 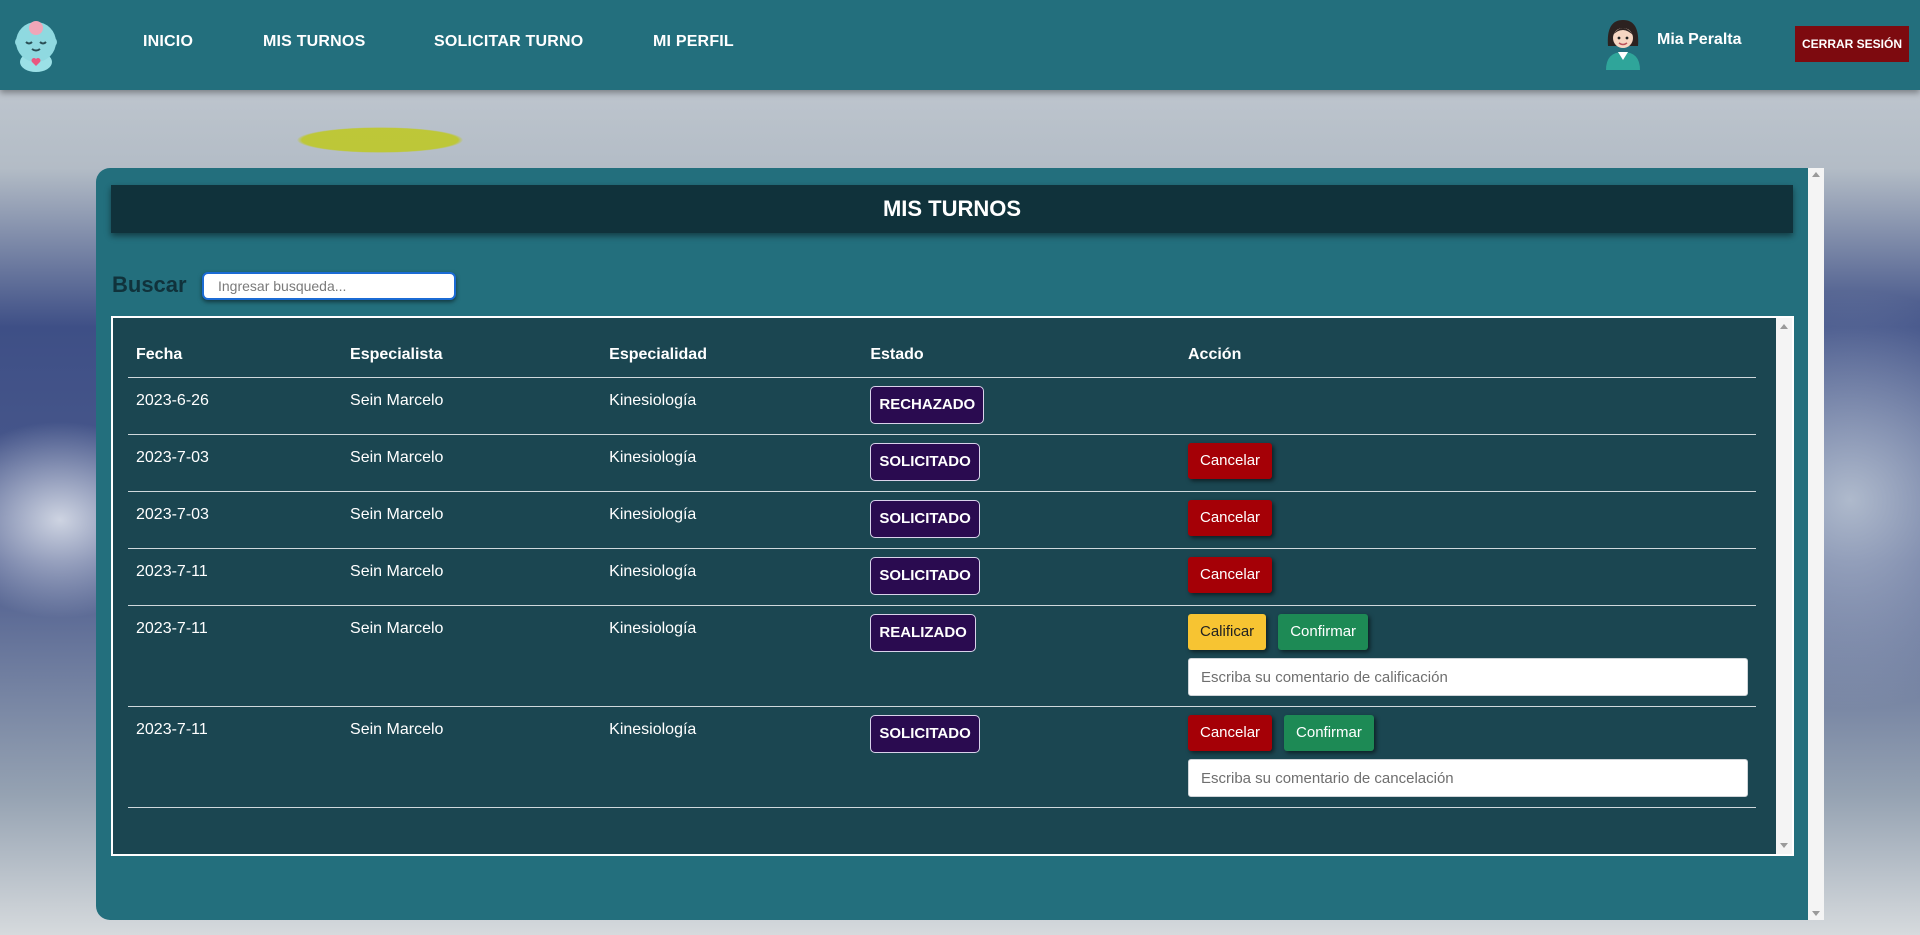 I want to click on nav-link-mi-perfil: MI PERFIL, so click(x=693, y=42).